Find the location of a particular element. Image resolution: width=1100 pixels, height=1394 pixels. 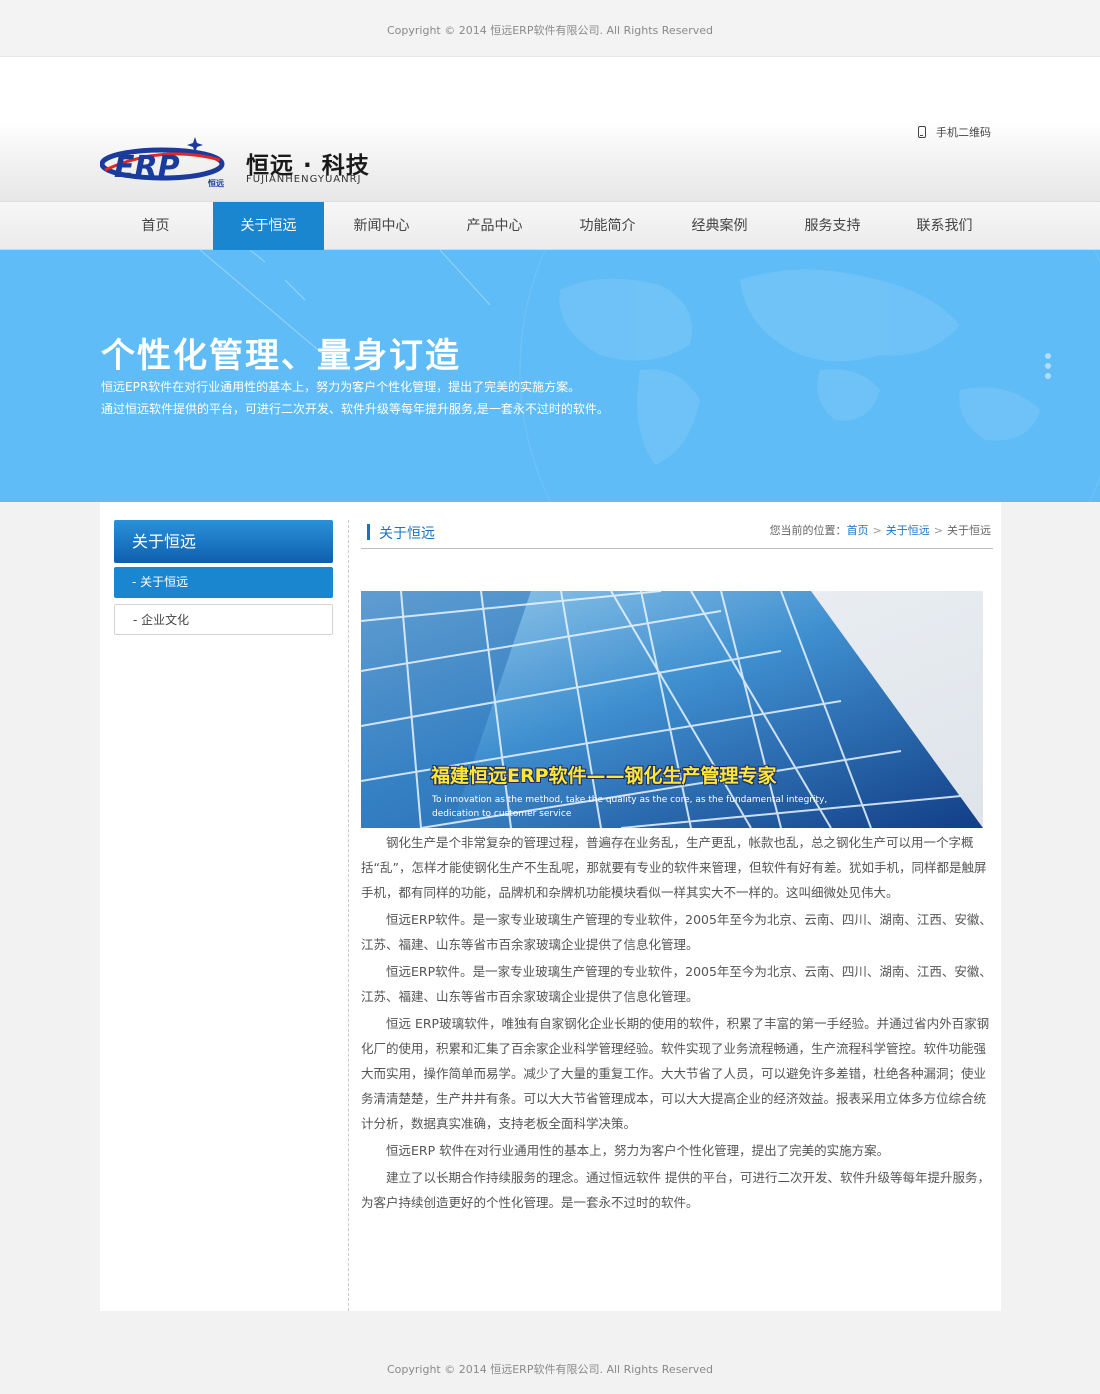

banner-headline: 个性化管理、量身订造 is located at coordinates (281, 356).